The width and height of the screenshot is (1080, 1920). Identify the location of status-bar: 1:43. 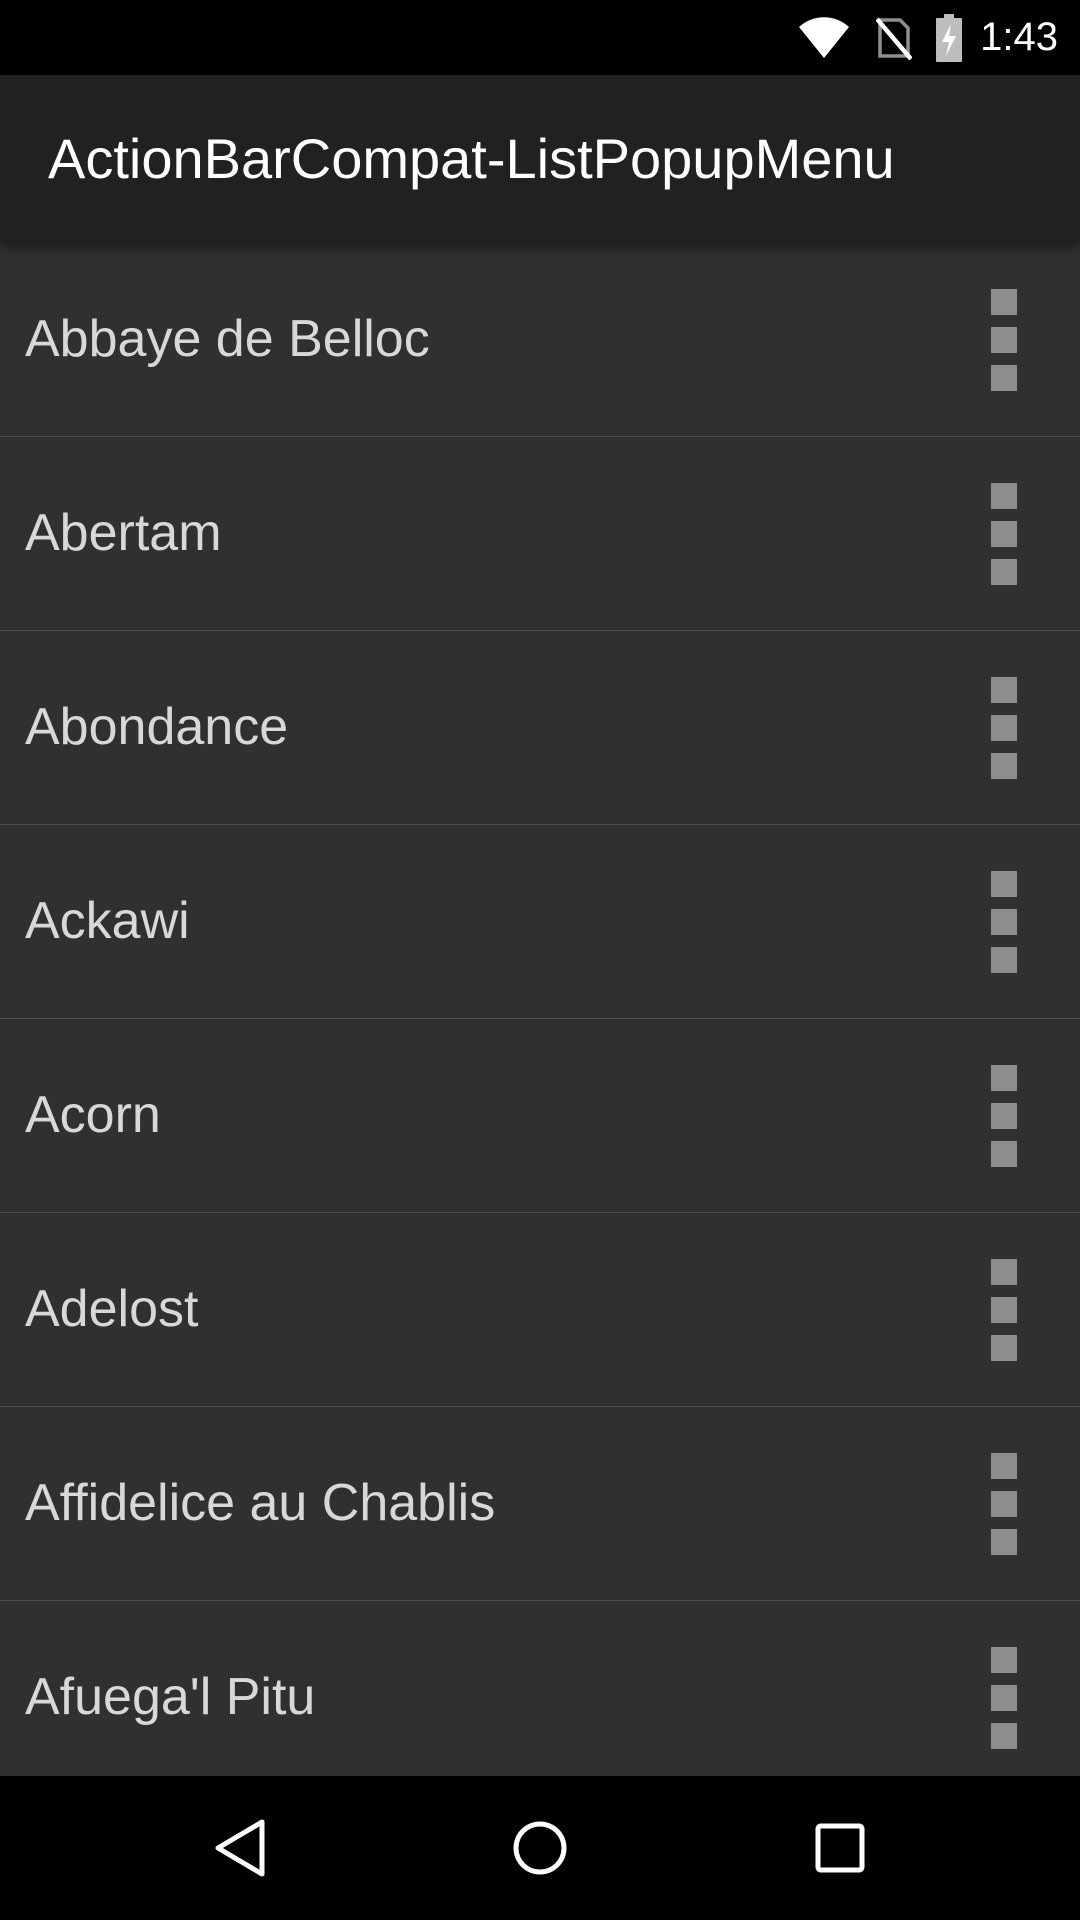
(540, 37).